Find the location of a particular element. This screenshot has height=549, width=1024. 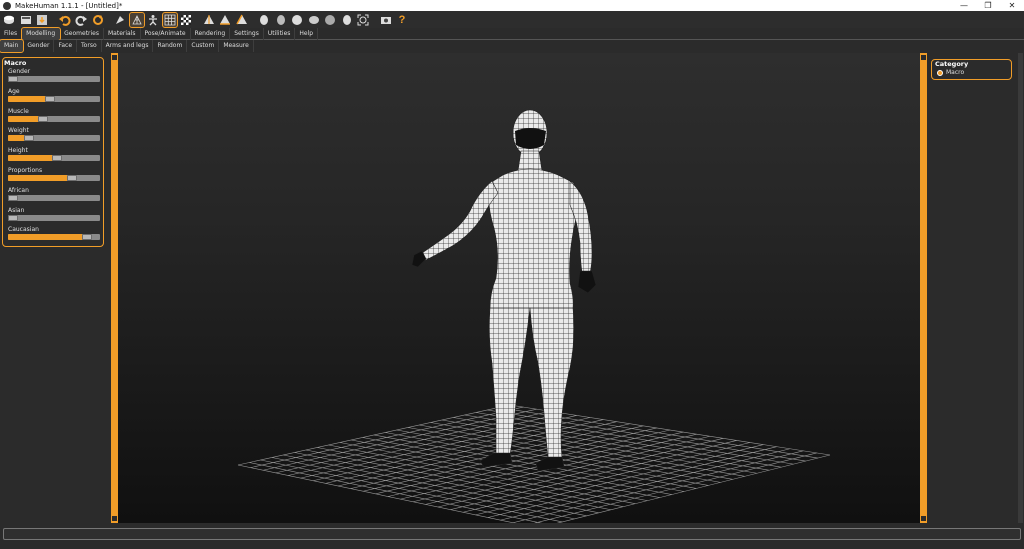

caucasian-slider-track is located at coordinates (54, 237).